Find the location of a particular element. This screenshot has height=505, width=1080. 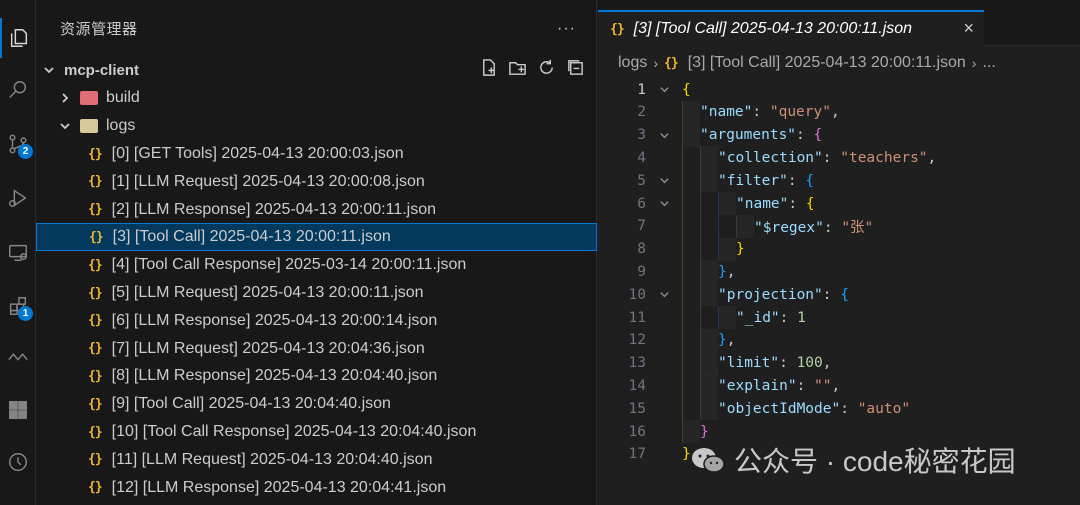

search-icon is located at coordinates (18, 90).